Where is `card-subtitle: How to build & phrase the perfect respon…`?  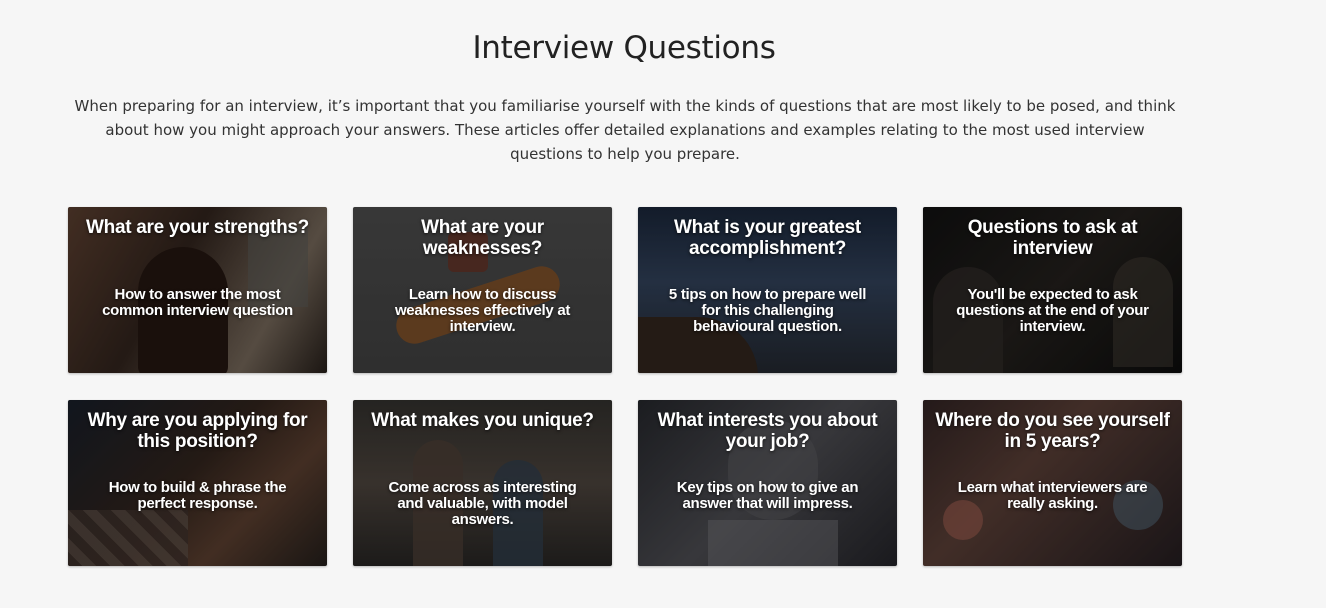 card-subtitle: How to build & phrase the perfect respon… is located at coordinates (197, 495).